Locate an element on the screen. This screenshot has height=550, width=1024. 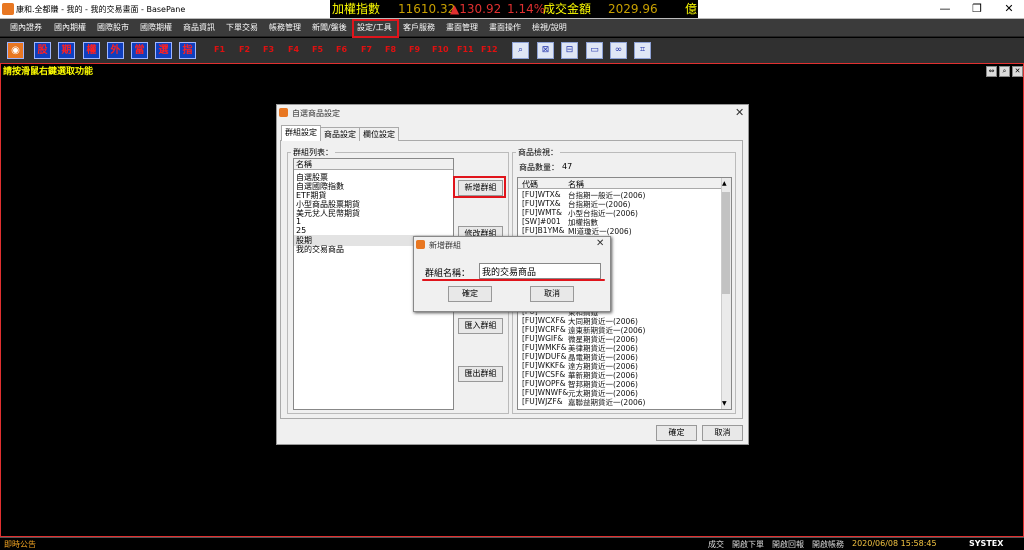
product-code-cell: [FU]WCSF& is located at coordinates (543, 374).